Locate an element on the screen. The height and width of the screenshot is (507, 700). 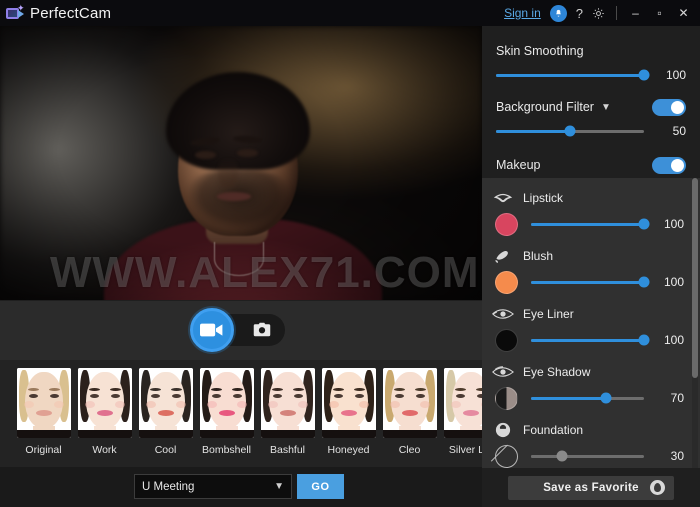
skin-smoothing-label: Skin Smoothing is located at coordinates (540, 51).